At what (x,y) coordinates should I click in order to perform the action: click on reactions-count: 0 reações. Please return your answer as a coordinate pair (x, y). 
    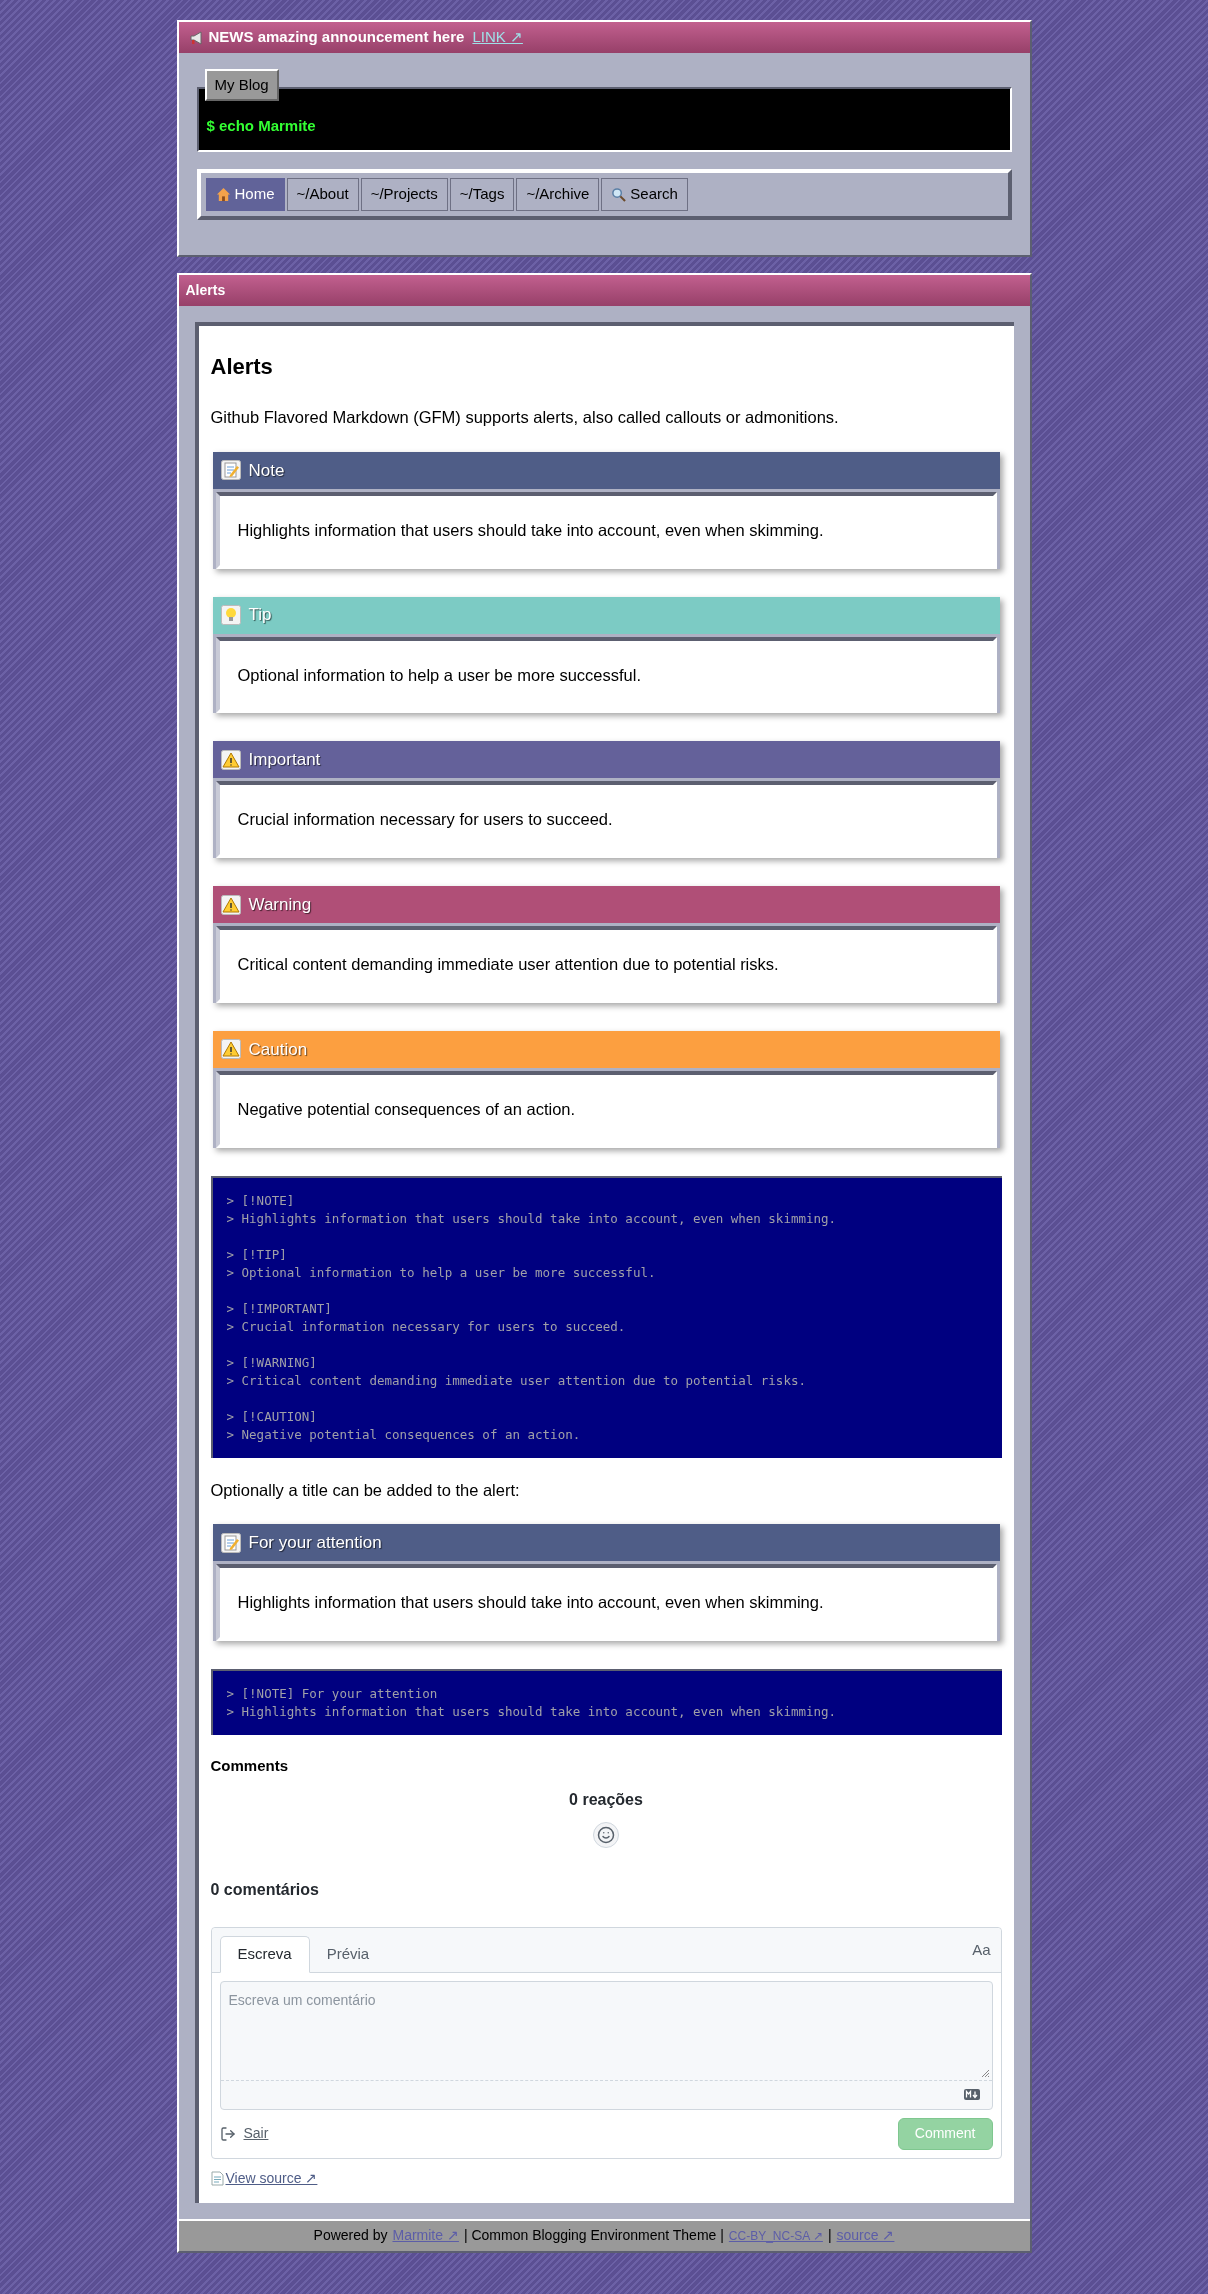
    Looking at the image, I should click on (606, 1799).